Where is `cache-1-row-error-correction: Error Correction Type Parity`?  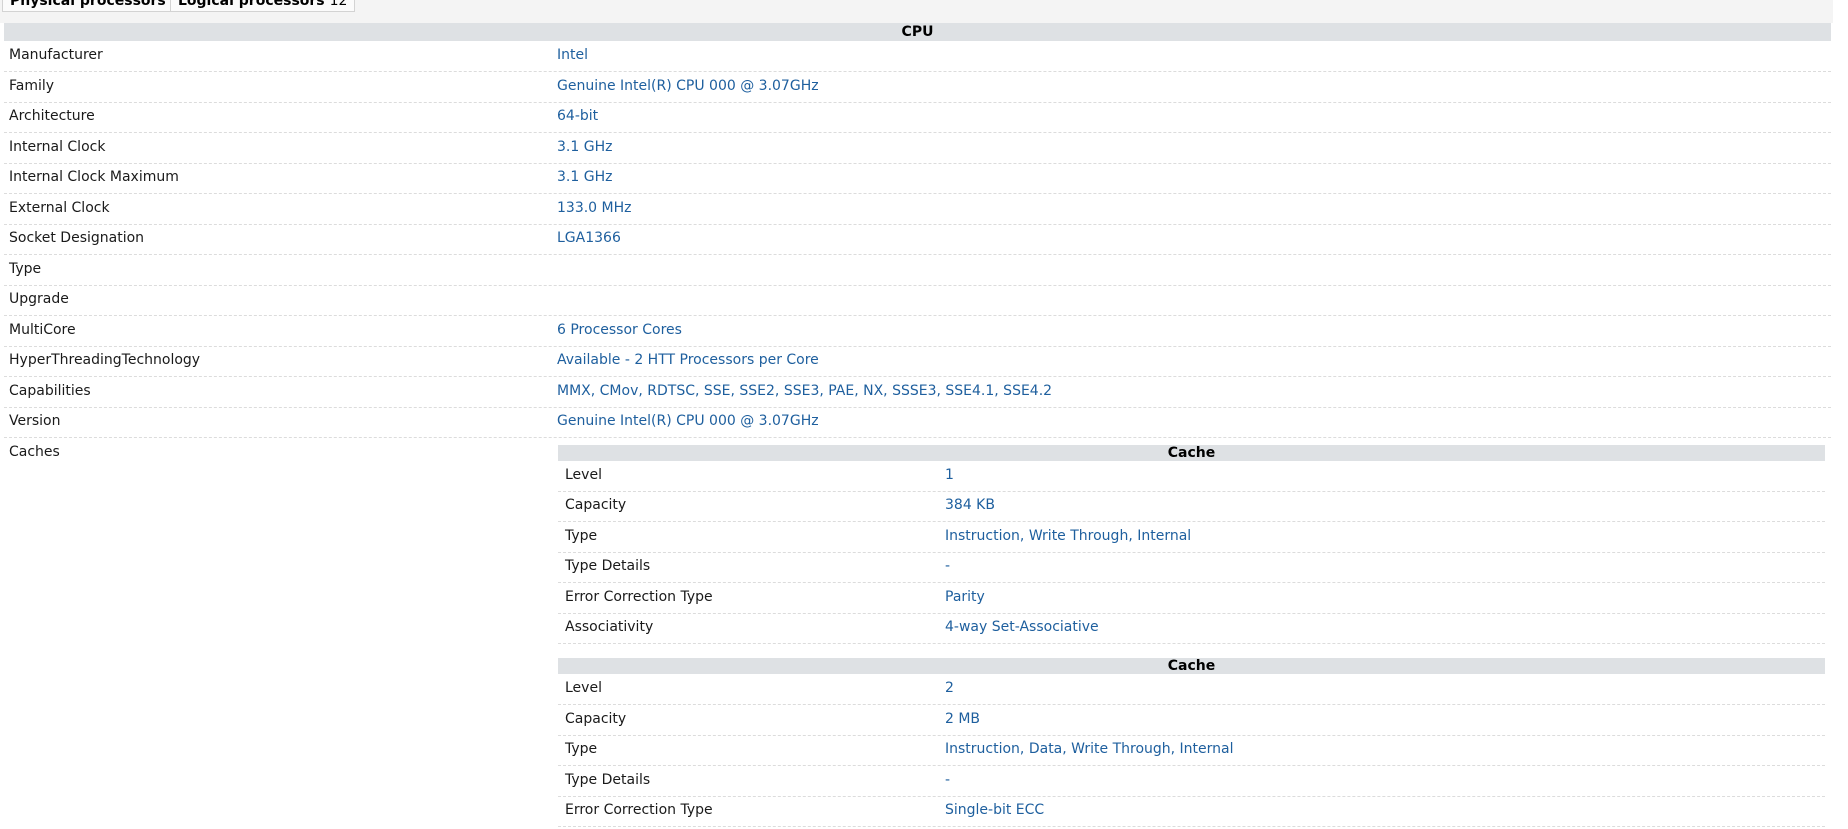 cache-1-row-error-correction: Error Correction Type Parity is located at coordinates (1191, 598).